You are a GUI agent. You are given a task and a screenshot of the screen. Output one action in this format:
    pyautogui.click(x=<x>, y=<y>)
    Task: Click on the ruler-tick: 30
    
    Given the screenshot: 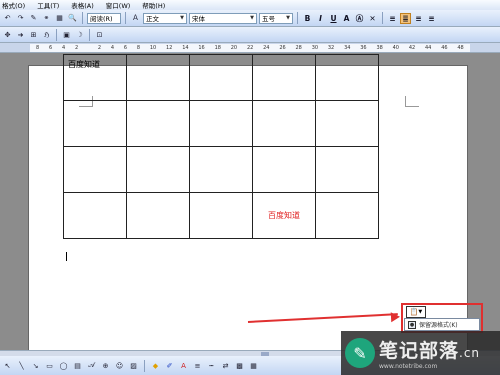 What is the action you would take?
    pyautogui.click(x=315, y=48)
    